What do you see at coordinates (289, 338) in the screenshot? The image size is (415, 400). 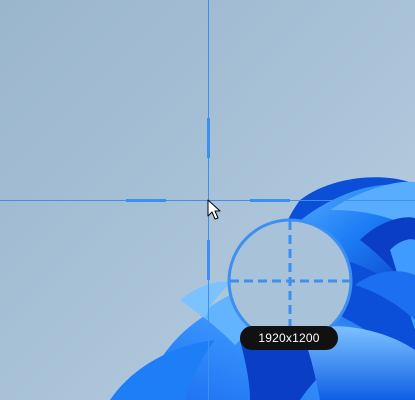 I see `resolution-badge: 1920x1200` at bounding box center [289, 338].